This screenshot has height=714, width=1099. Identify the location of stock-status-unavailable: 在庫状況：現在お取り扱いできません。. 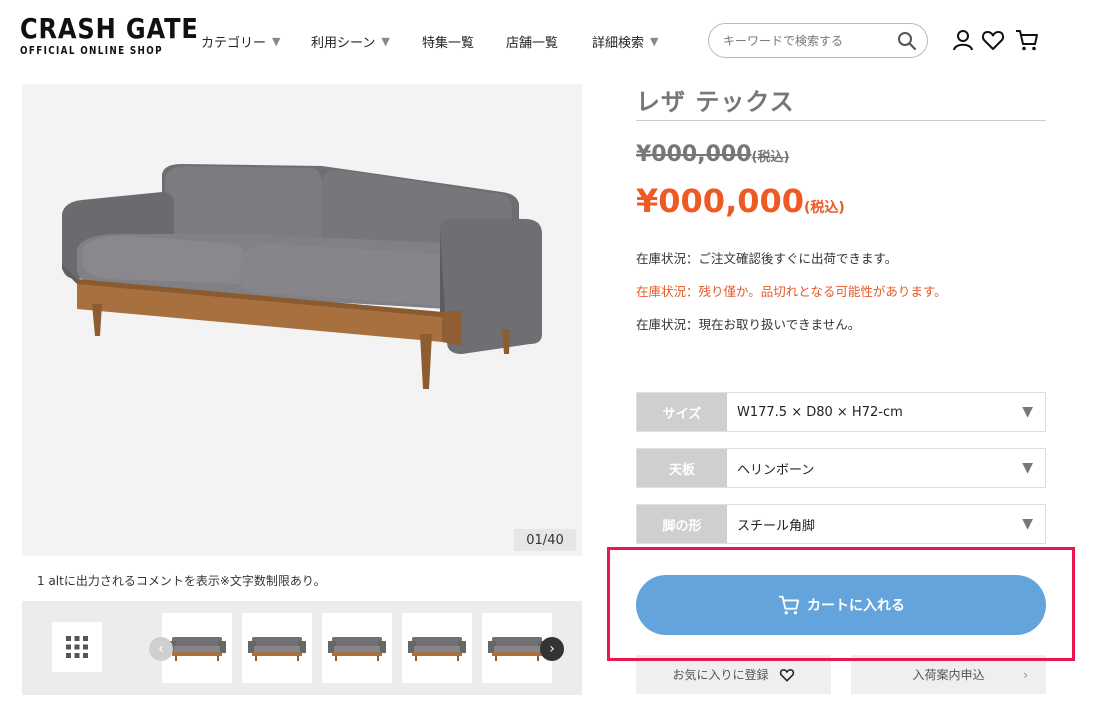
(748, 324).